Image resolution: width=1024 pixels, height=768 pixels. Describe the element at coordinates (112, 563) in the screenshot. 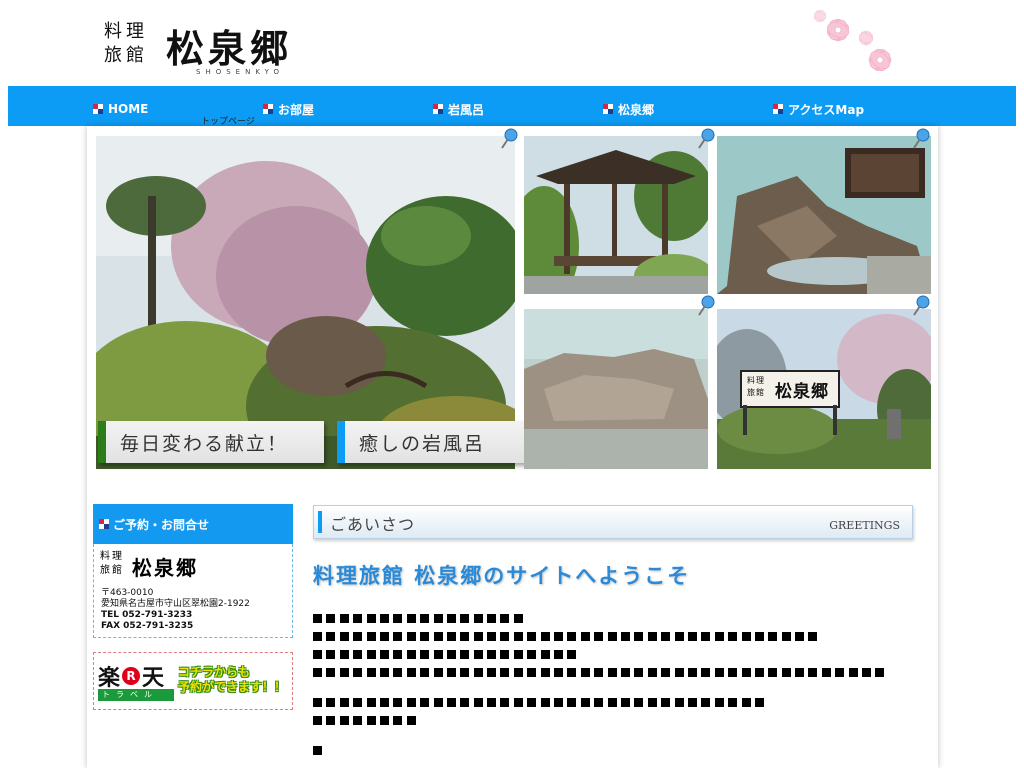

I see `contact-logo-subtitle: 料理旅館` at that location.